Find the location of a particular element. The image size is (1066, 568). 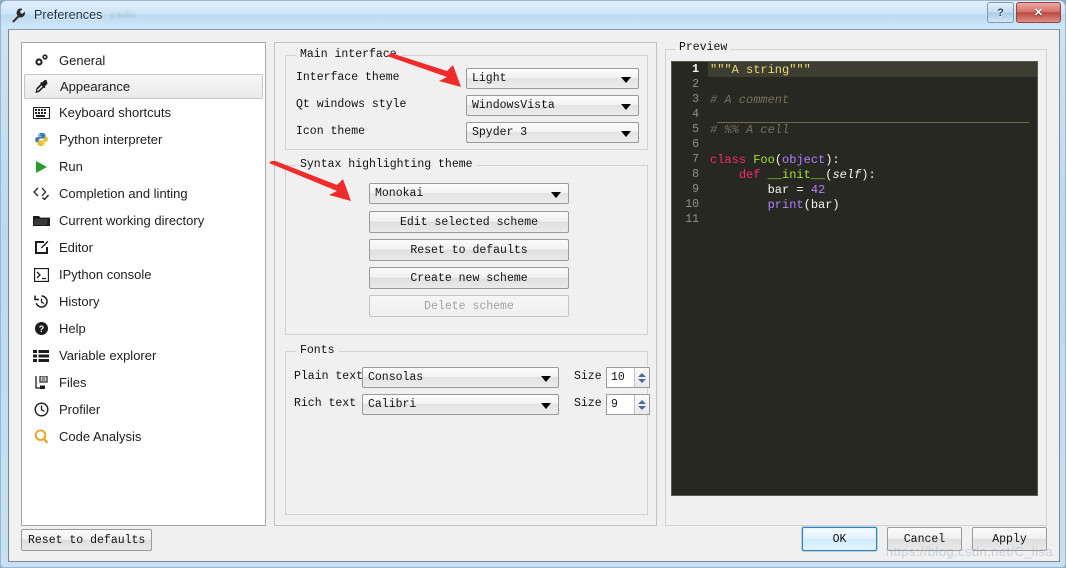

sidebar-label: Files is located at coordinates (73, 382).